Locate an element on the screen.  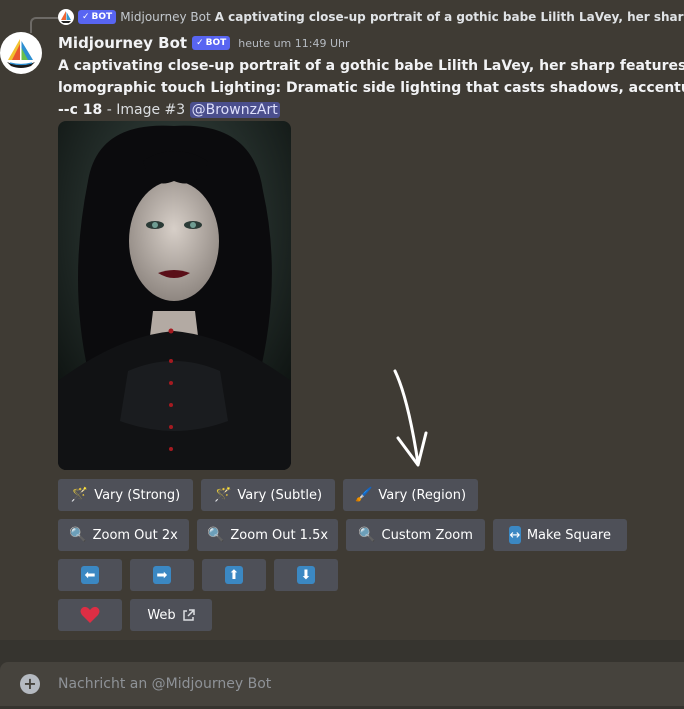
add-attachment-icon: + is located at coordinates (30, 684).